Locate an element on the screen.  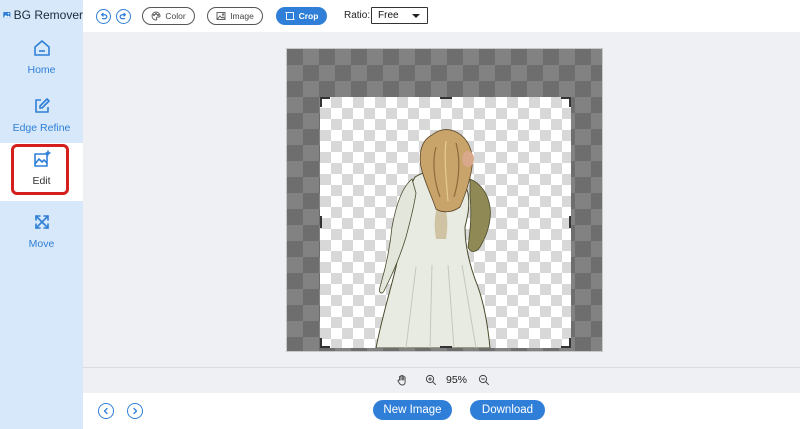
footer: New Image Download is located at coordinates (441, 411).